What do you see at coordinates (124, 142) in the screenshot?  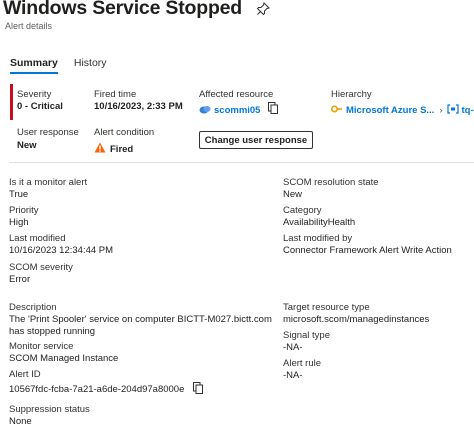 I see `alert-condition-cell: Alert condition Fired` at bounding box center [124, 142].